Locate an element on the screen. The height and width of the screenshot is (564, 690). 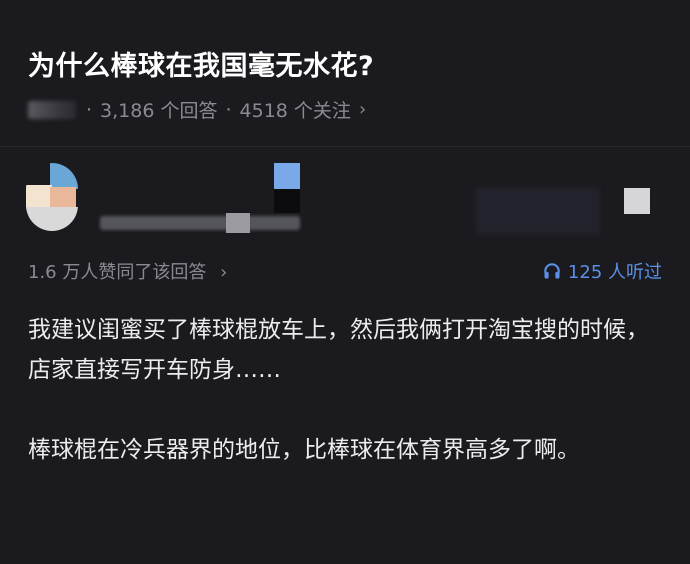
likes-summary: 1.6 万人赞同了该回答 › is located at coordinates (127, 271).